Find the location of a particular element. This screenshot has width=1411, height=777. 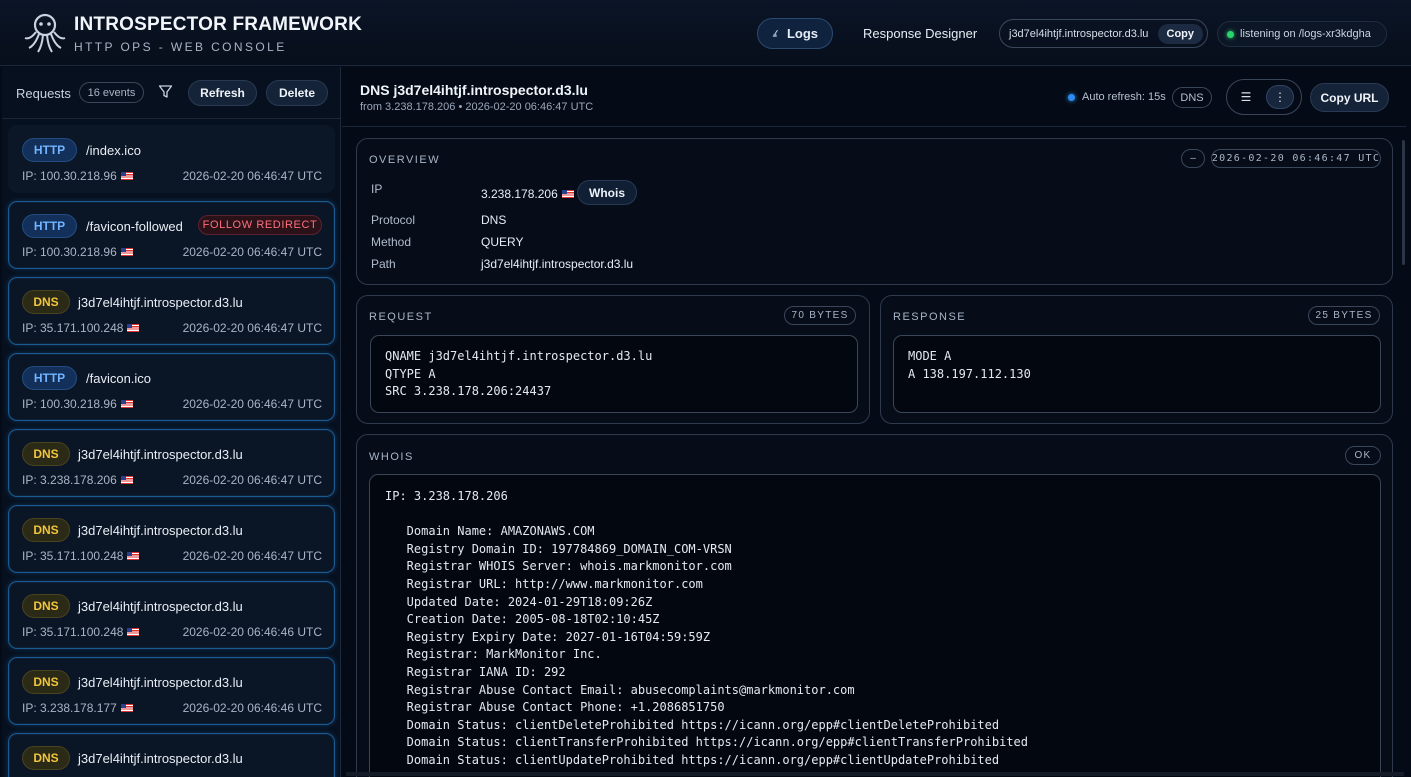

response-label: RESPONSE is located at coordinates (930, 317).